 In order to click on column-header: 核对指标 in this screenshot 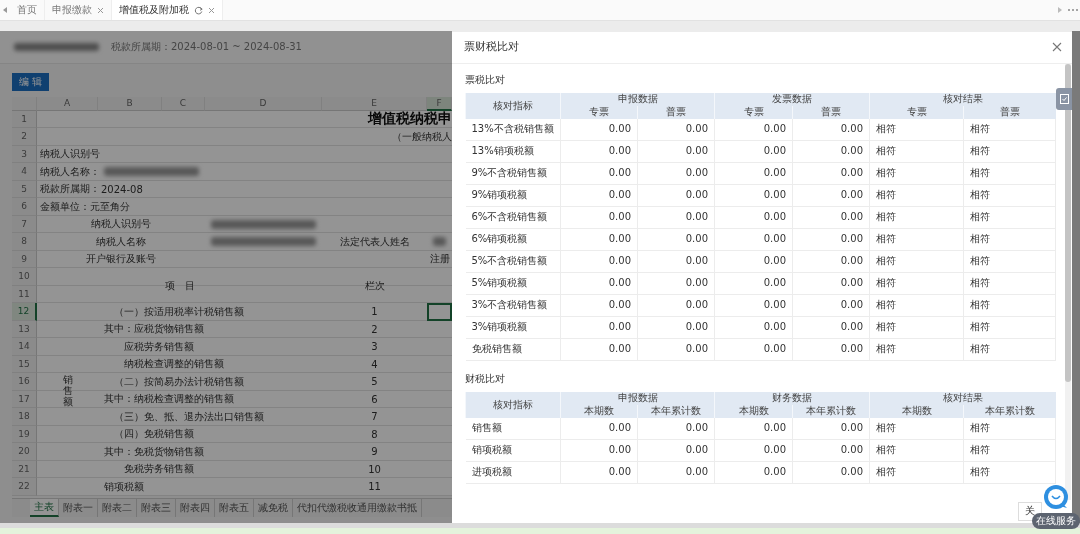, I will do `click(513, 404)`.